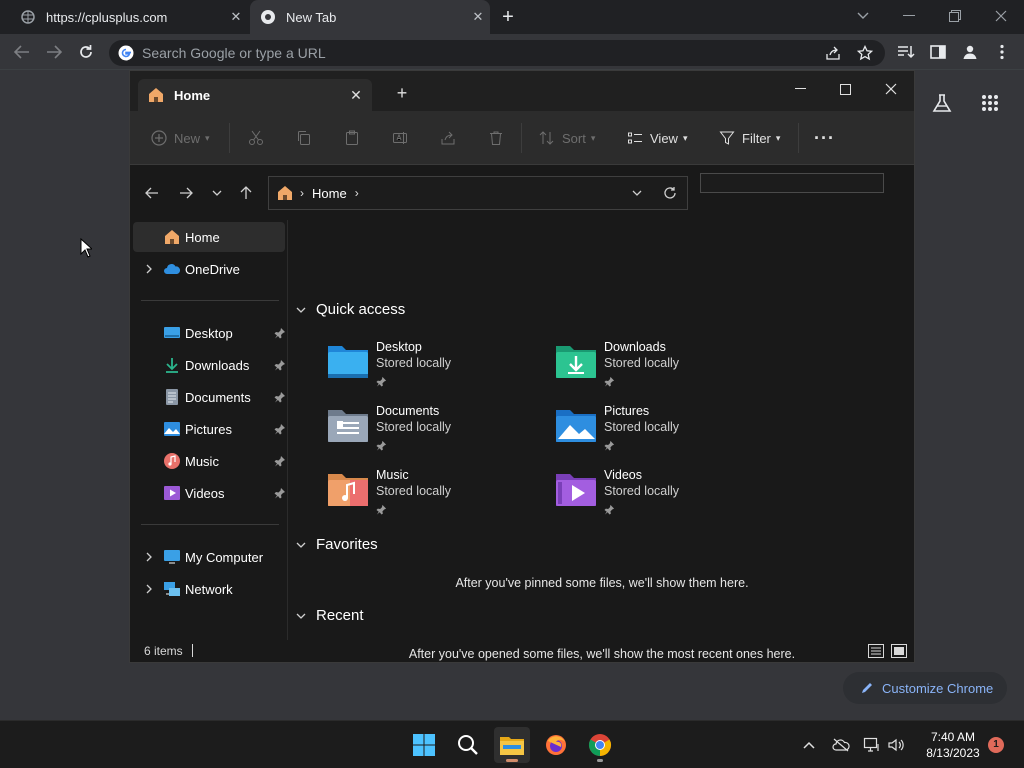  I want to click on explorer-tab-home: Home ✕, so click(255, 95).